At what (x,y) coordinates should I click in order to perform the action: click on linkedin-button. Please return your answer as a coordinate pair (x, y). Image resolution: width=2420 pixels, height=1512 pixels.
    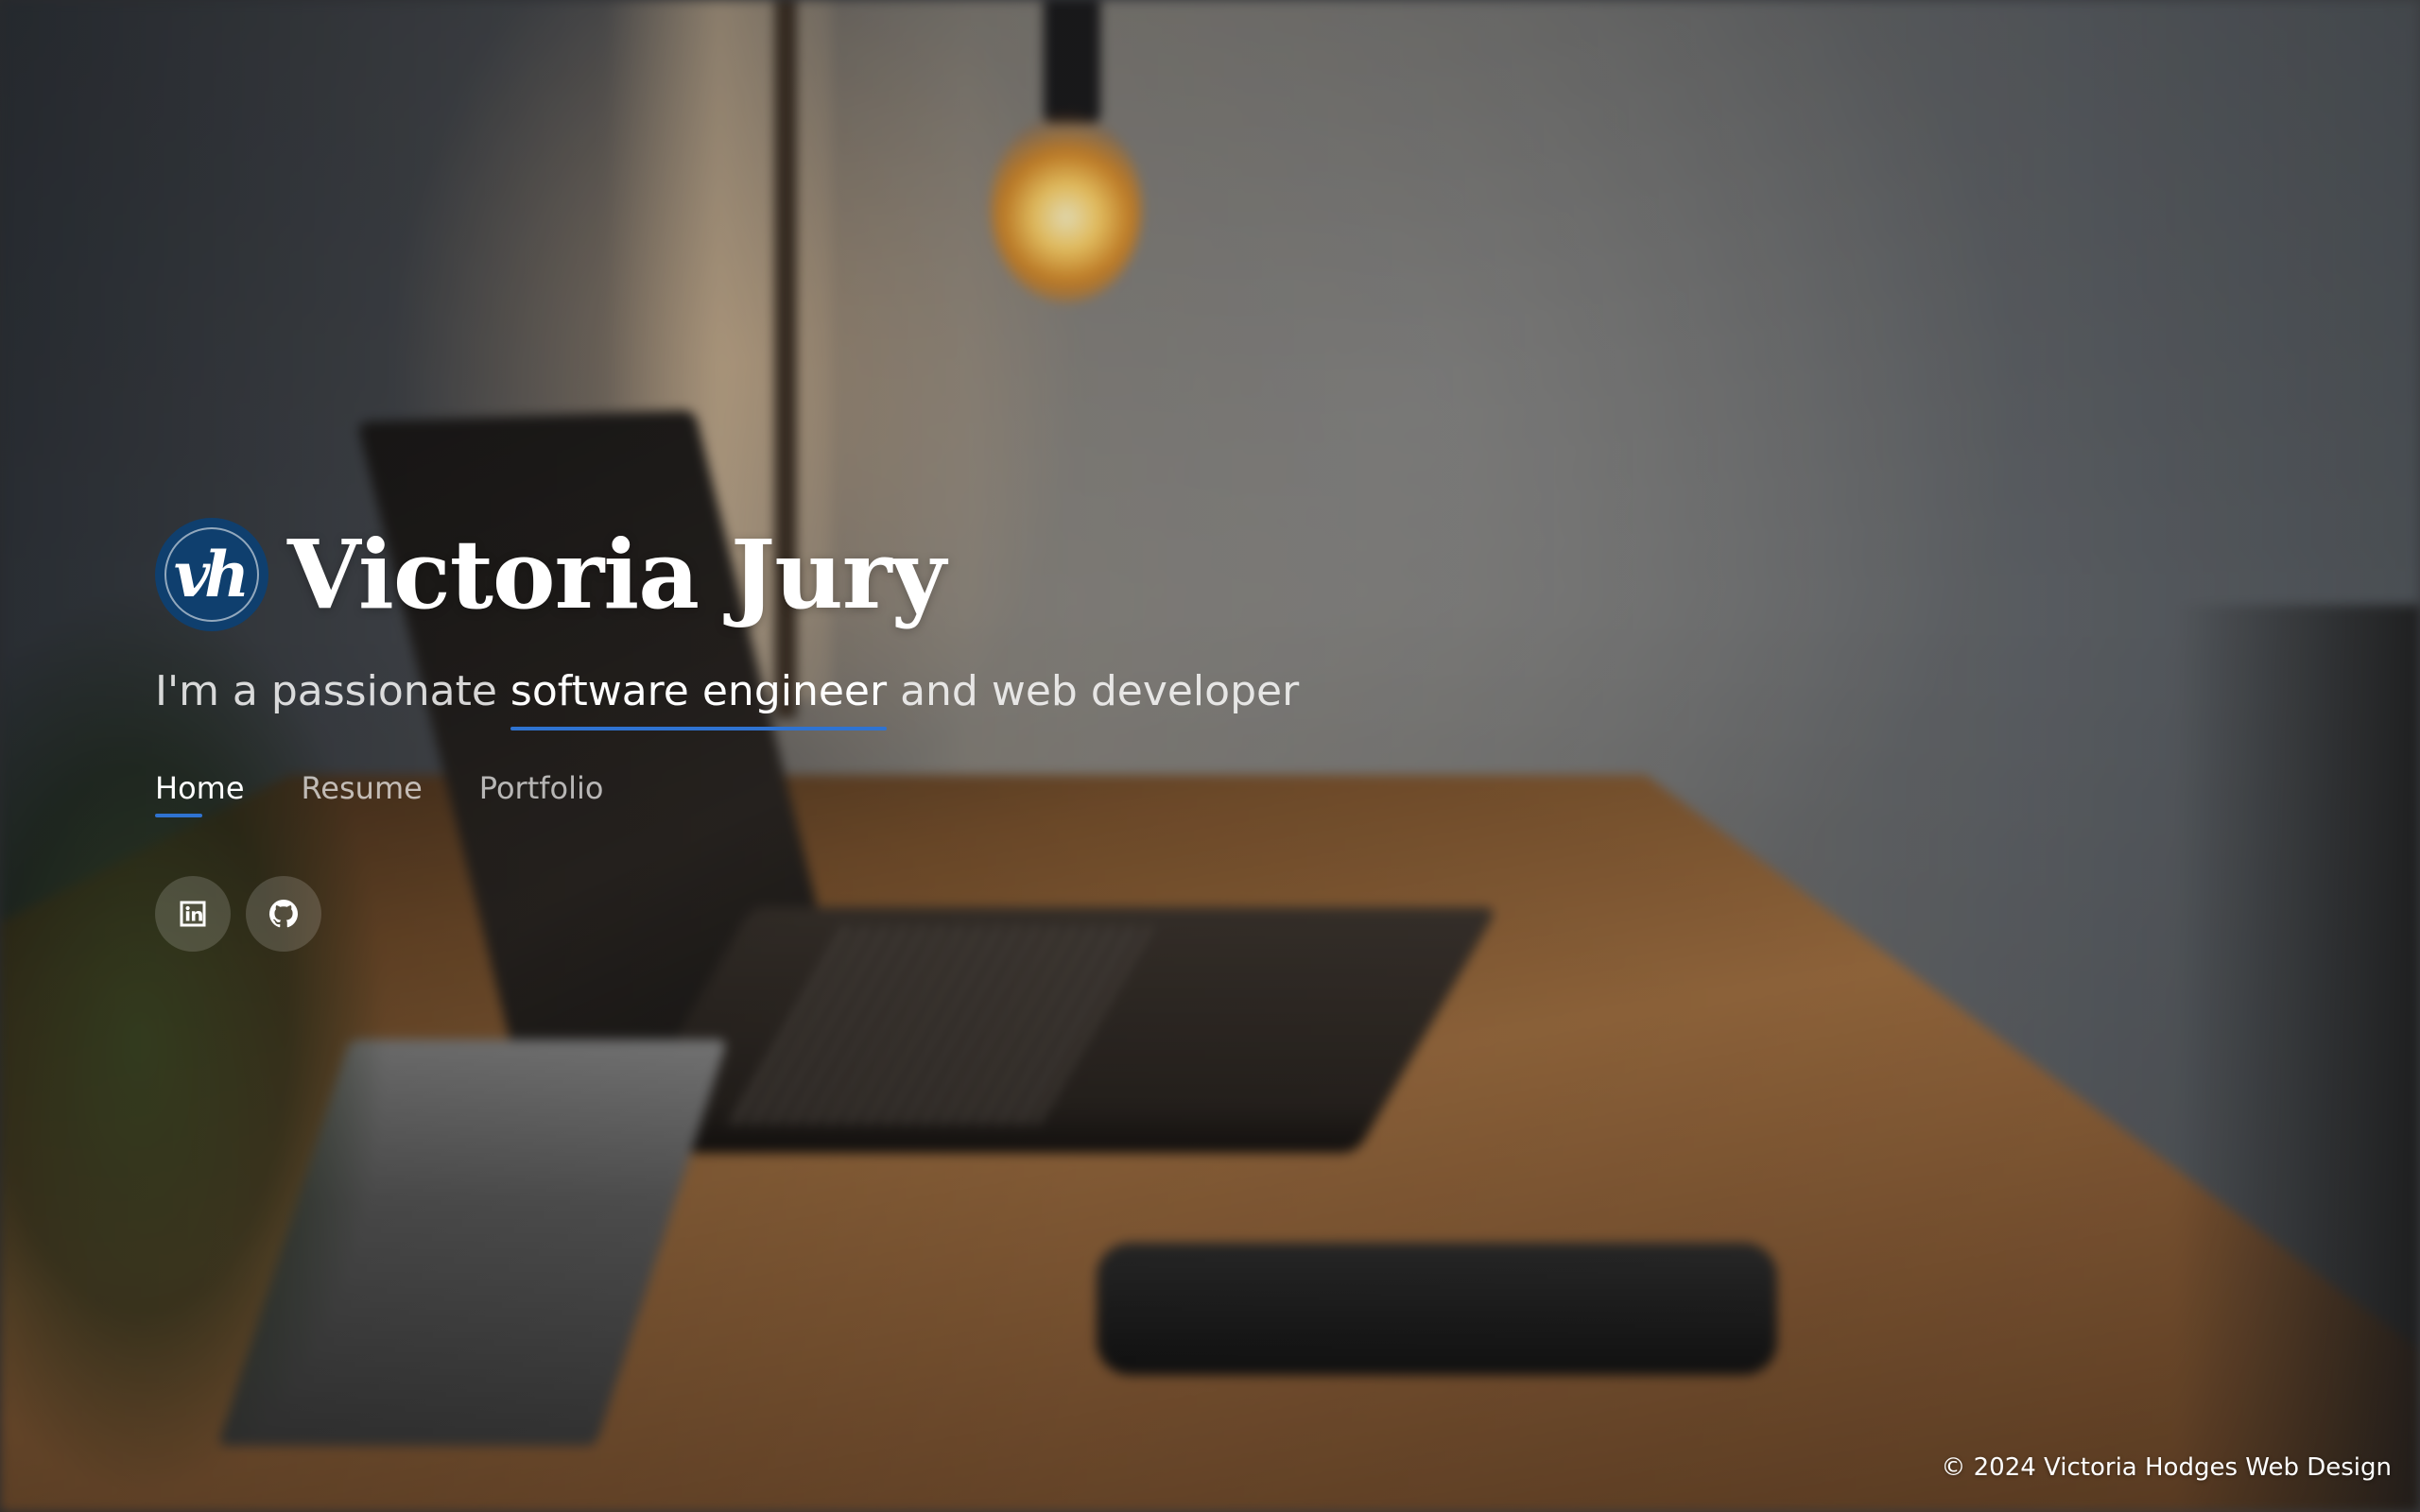
    Looking at the image, I should click on (193, 914).